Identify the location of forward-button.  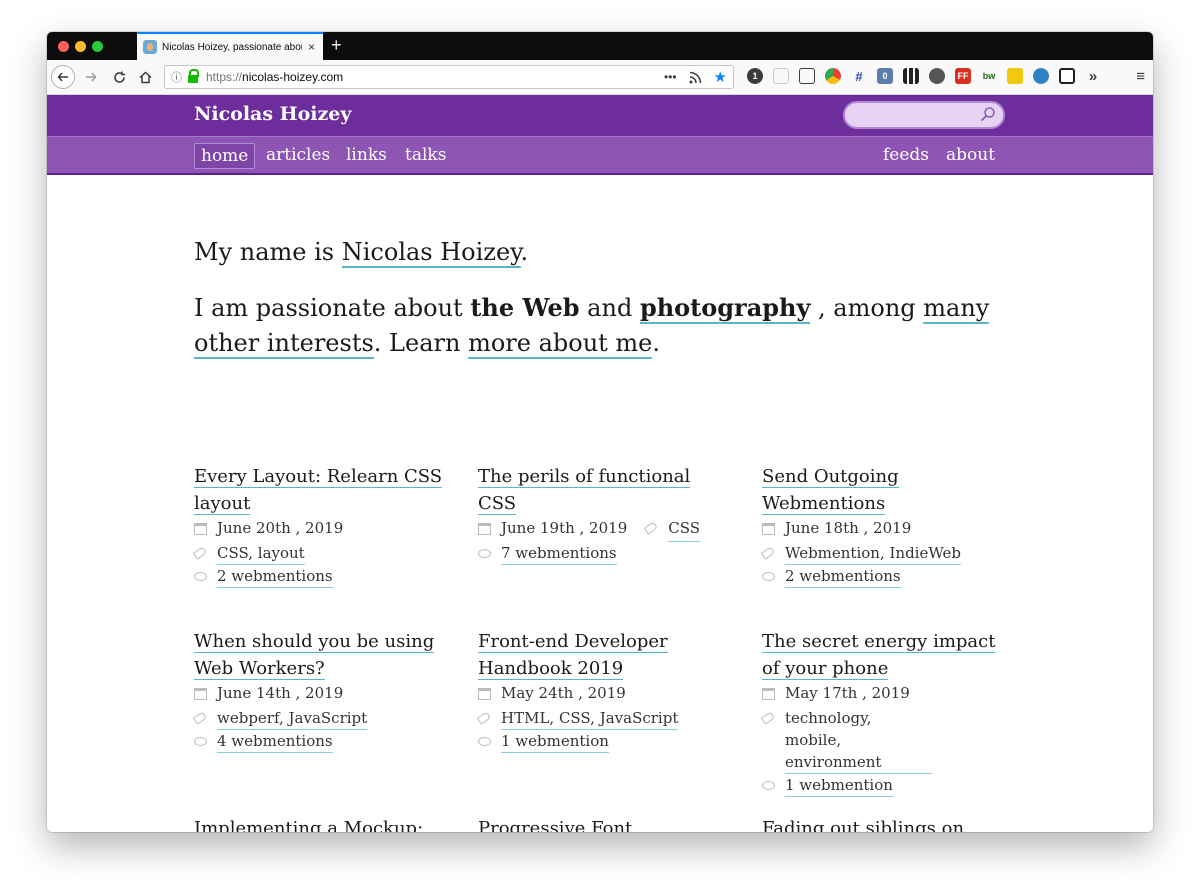
(91, 77).